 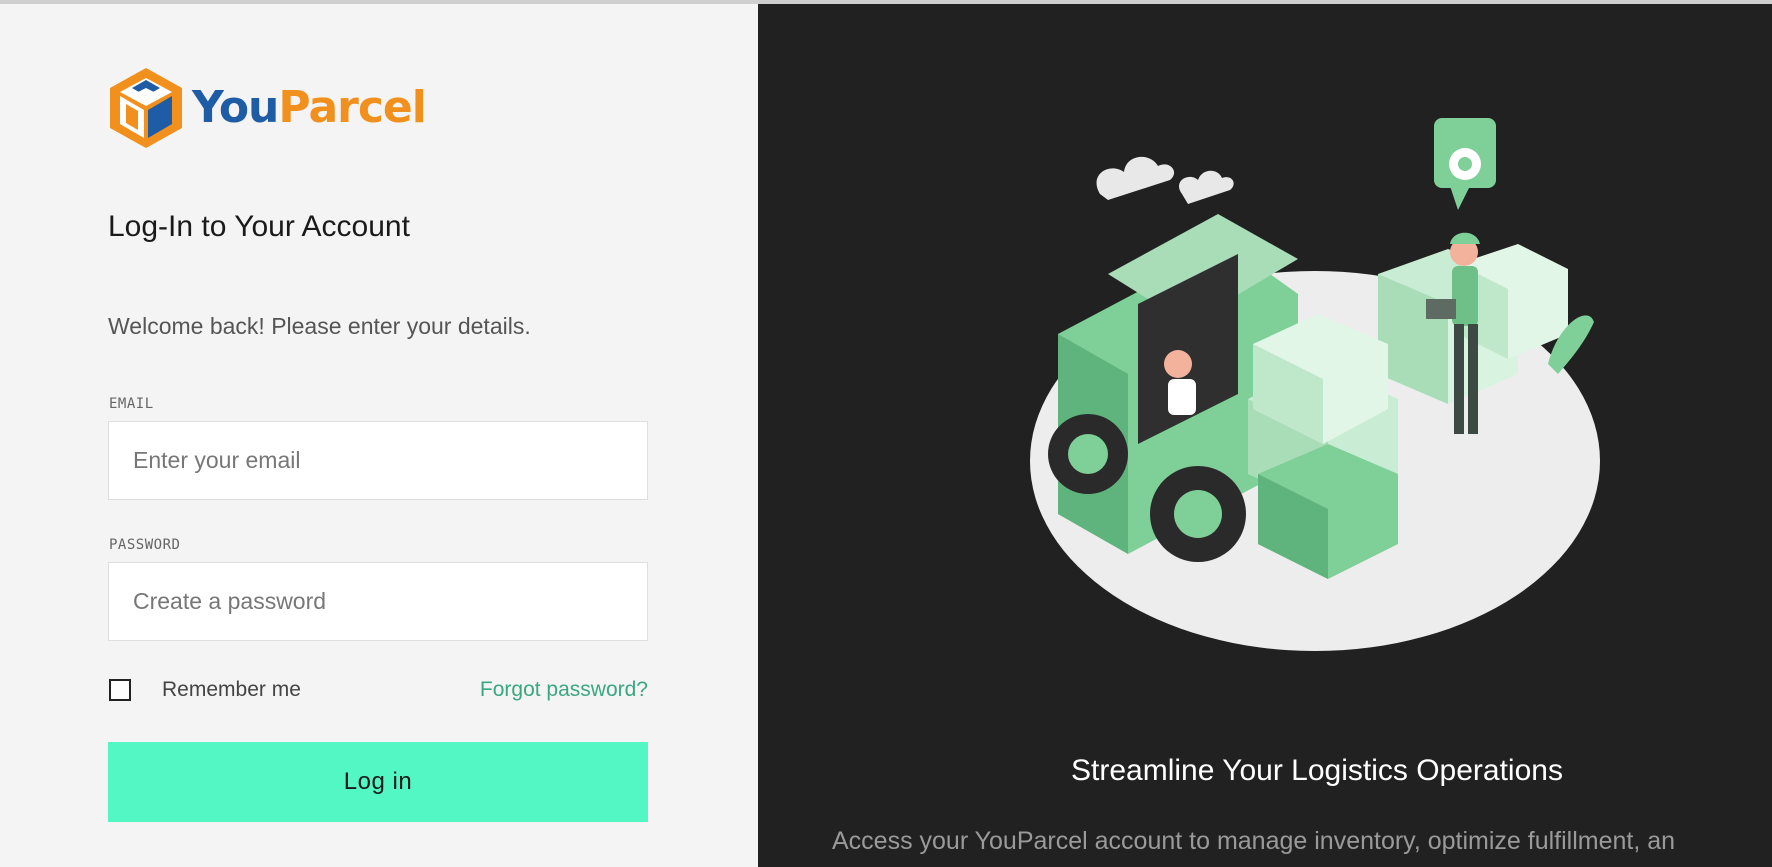 I want to click on page-title: Log-In to Your Account, so click(x=259, y=226).